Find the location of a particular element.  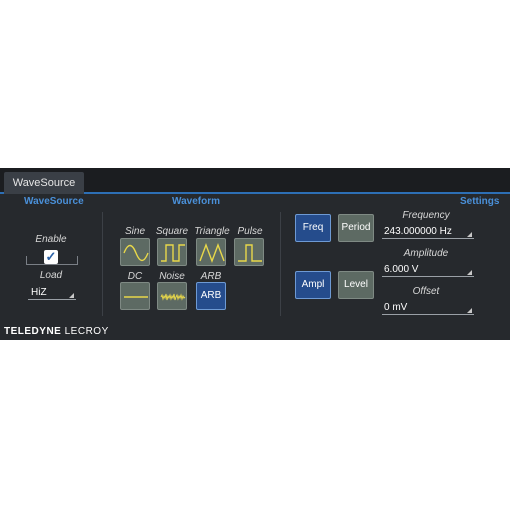

square-wave-icon is located at coordinates (173, 253).